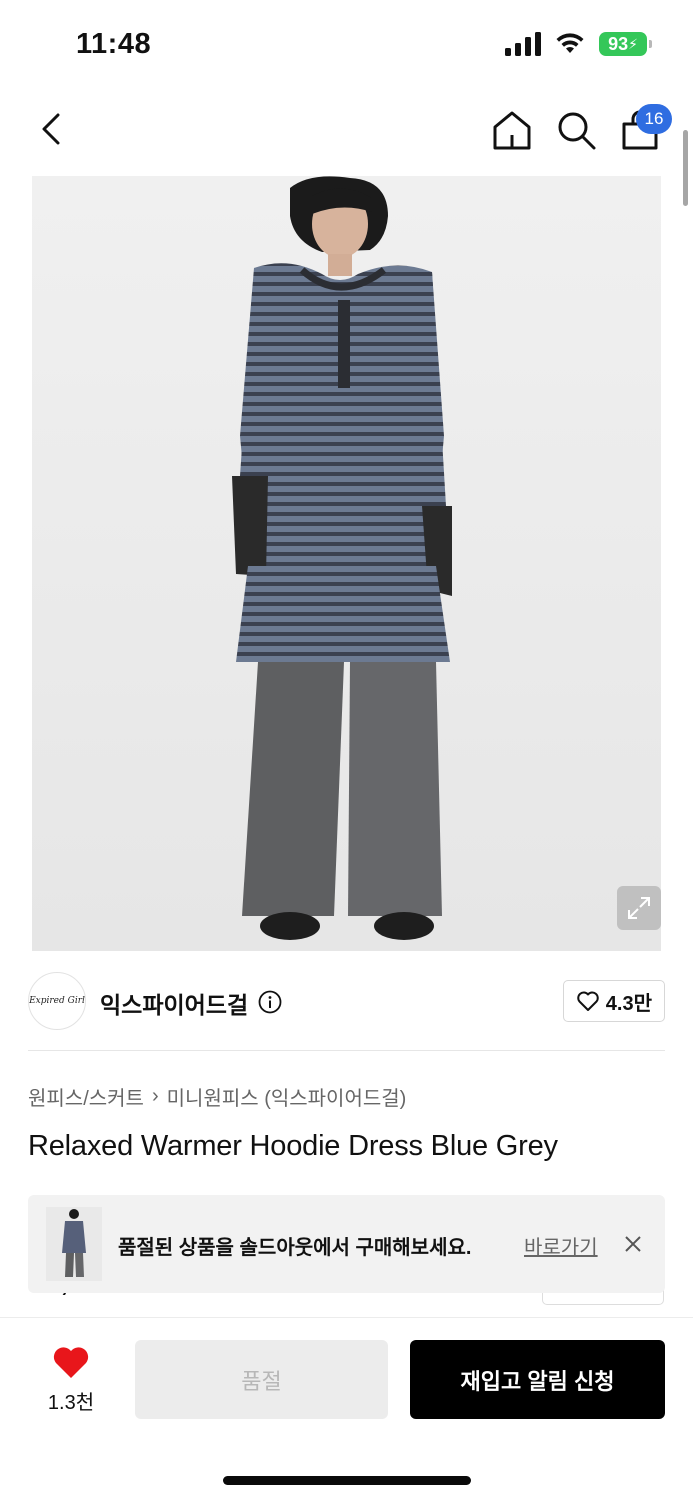  Describe the element at coordinates (570, 43) in the screenshot. I see `wifi-icon` at that location.